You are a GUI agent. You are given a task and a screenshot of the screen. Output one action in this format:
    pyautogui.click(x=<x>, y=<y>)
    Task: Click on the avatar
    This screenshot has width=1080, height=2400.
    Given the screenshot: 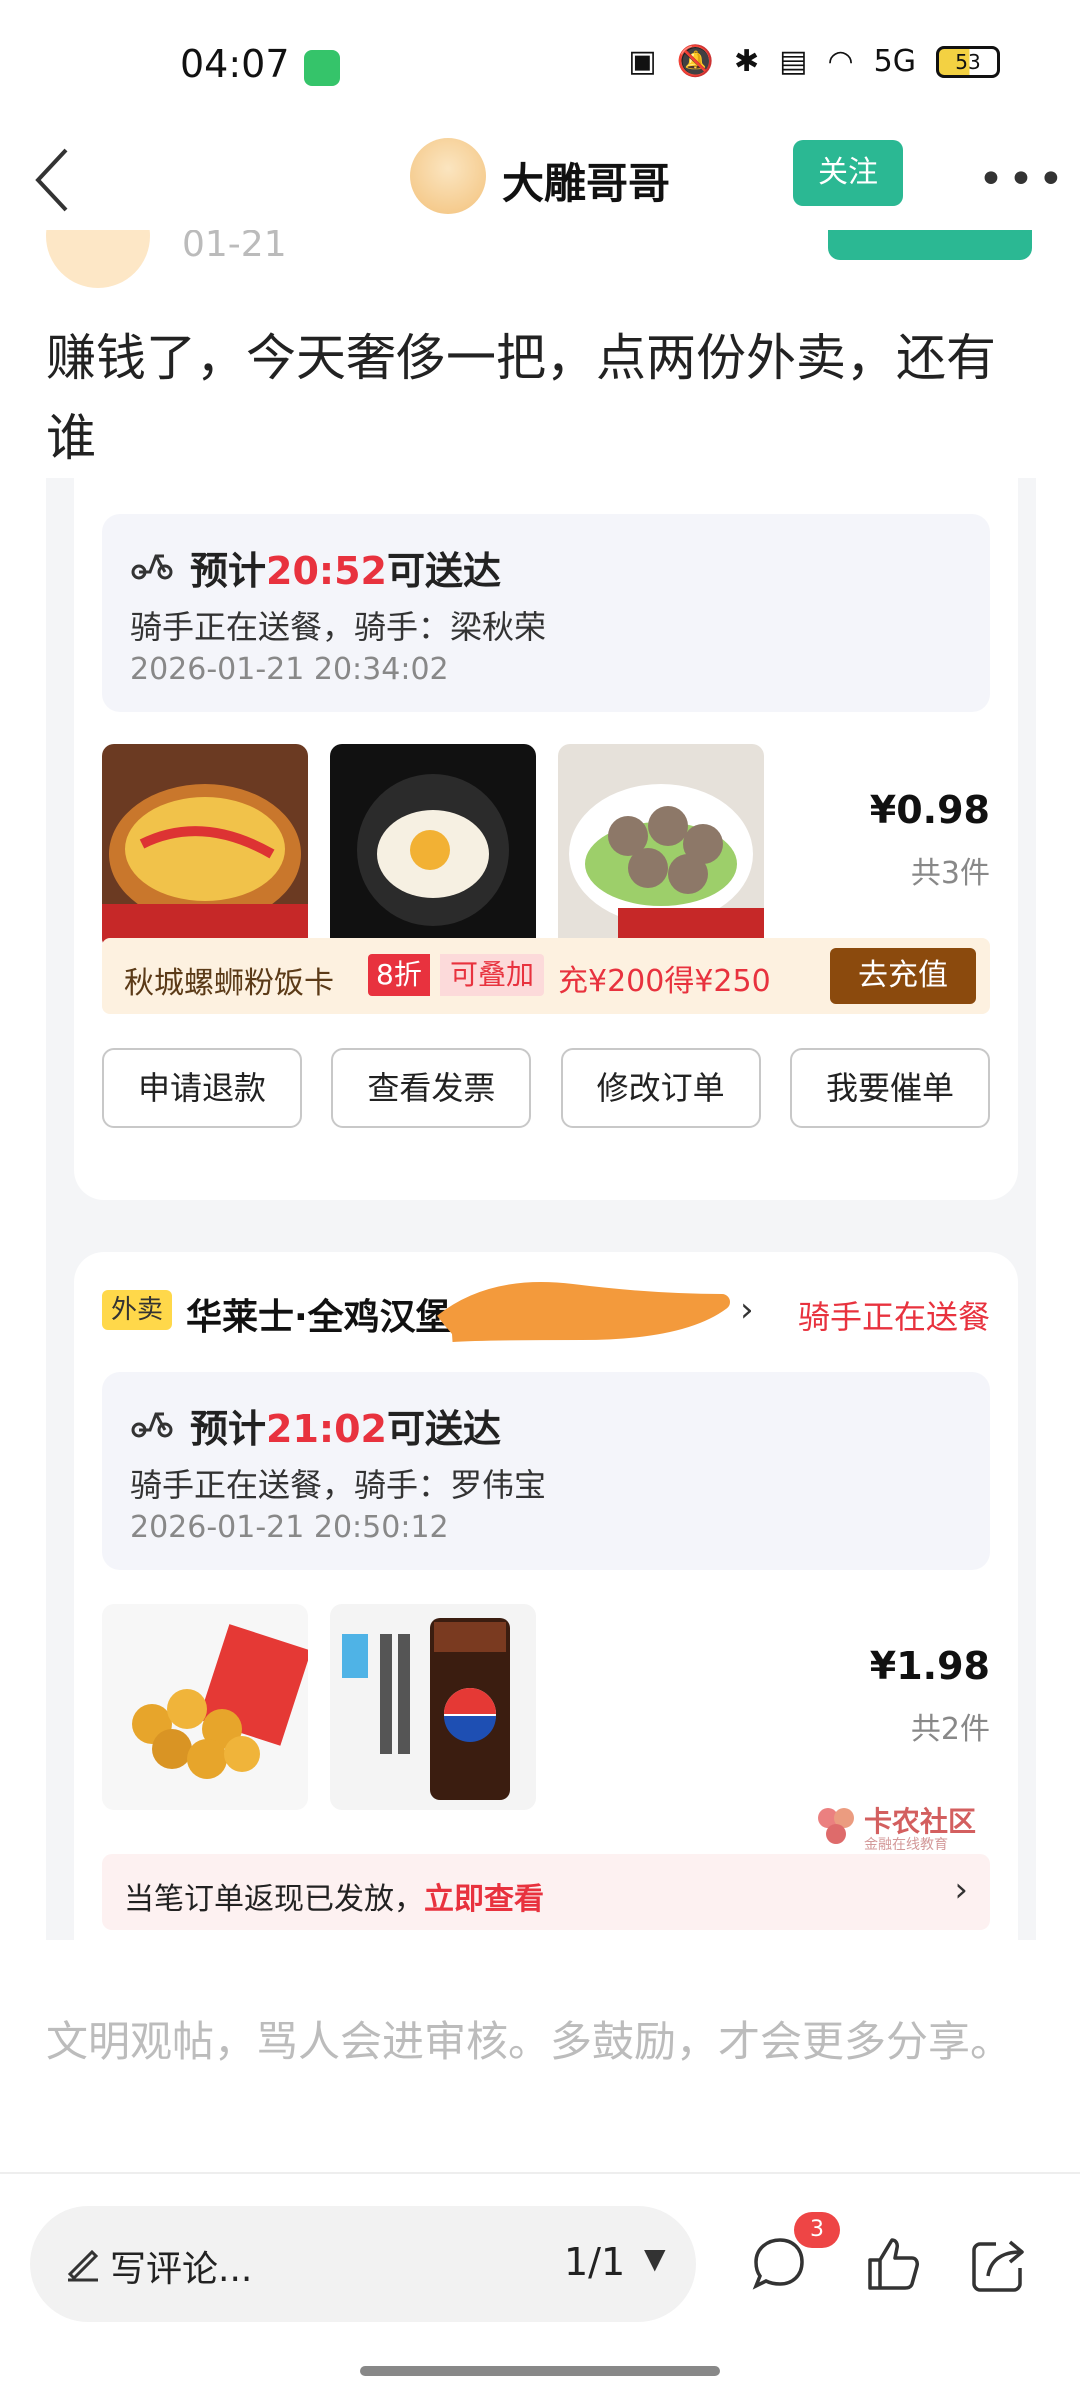 What is the action you would take?
    pyautogui.click(x=448, y=176)
    